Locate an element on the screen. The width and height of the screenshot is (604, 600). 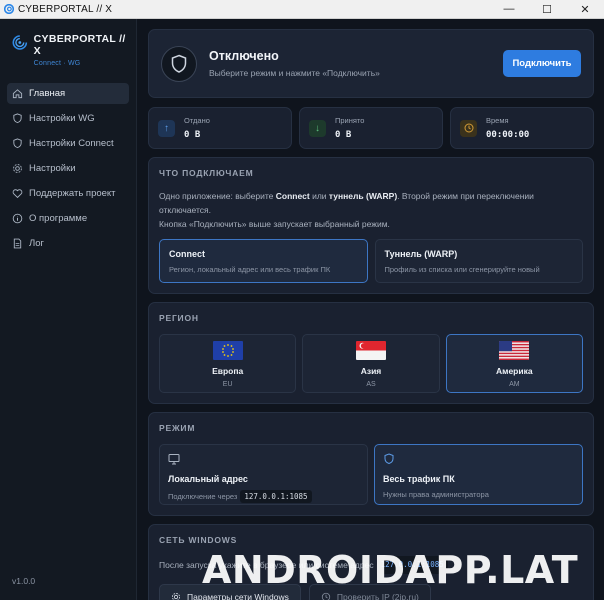
title-bar: CYBERPORTAL // X — ☐ ✕ is located at coordinates (302, 9).